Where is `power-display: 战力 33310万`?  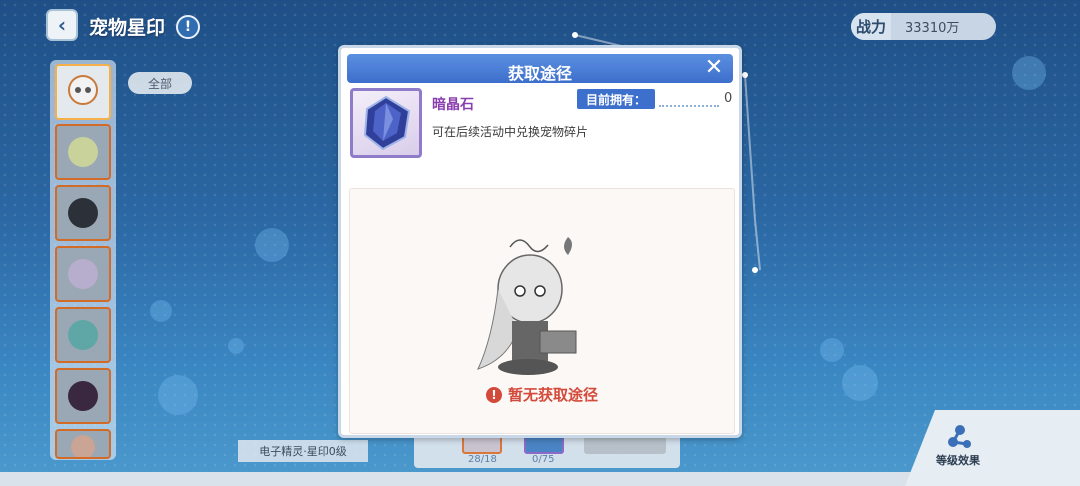
power-display: 战力 33310万 is located at coordinates (923, 26).